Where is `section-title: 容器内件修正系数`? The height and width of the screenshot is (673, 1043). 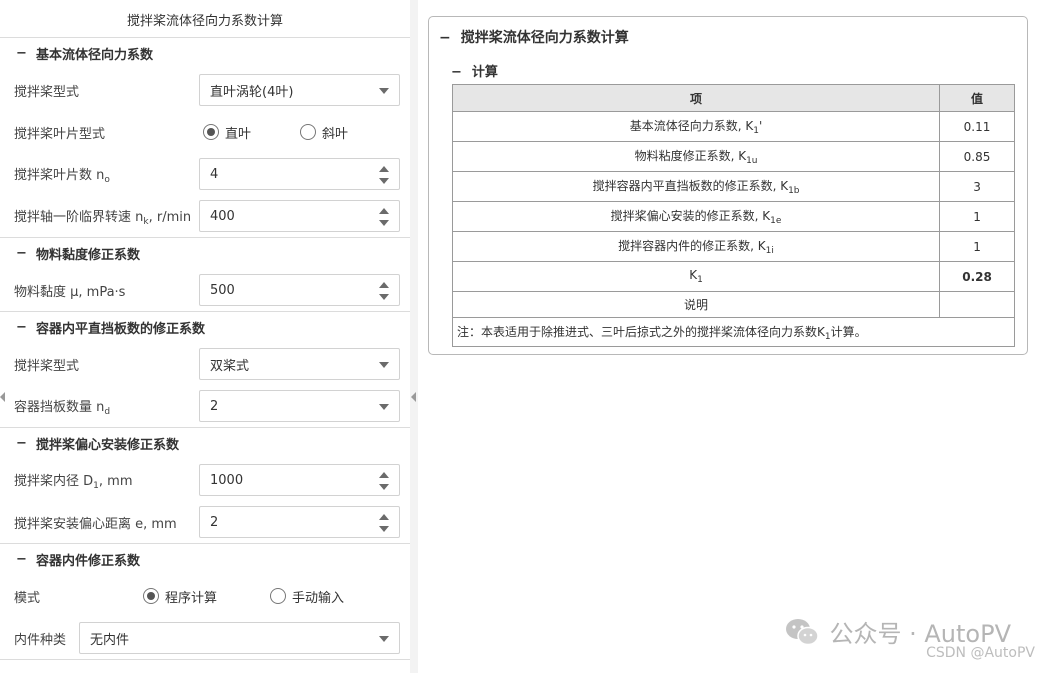
section-title: 容器内件修正系数 is located at coordinates (88, 561).